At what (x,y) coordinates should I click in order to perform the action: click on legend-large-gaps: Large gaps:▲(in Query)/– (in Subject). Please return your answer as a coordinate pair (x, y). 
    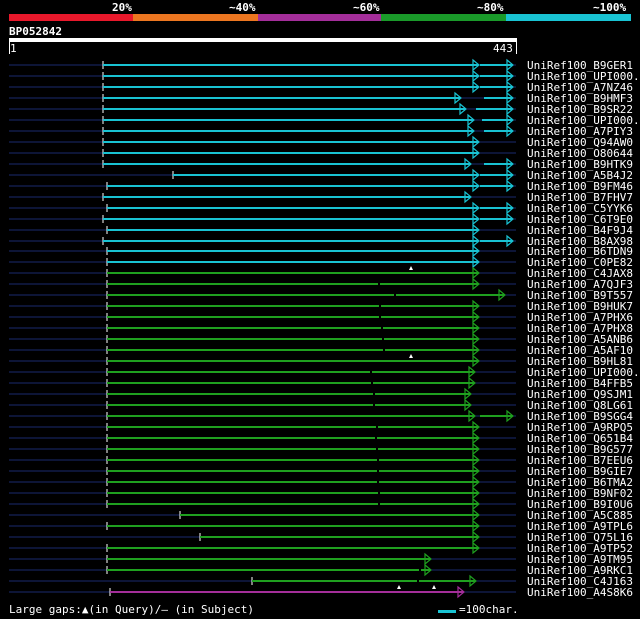
    Looking at the image, I should click on (132, 609).